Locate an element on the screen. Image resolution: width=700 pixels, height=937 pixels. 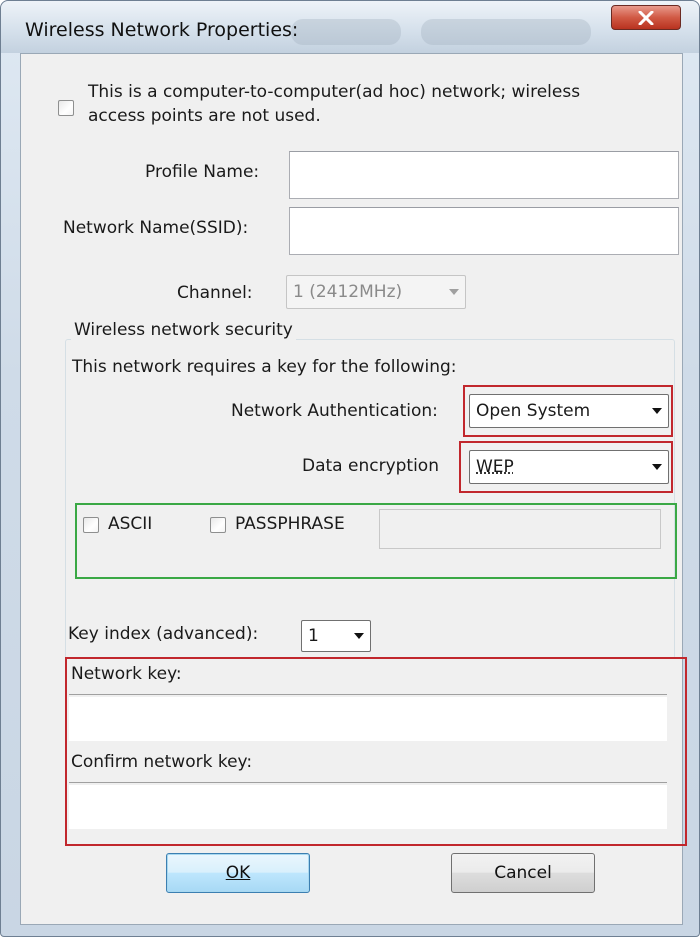
adhoc-label-line2: access points are not used. is located at coordinates (204, 116).